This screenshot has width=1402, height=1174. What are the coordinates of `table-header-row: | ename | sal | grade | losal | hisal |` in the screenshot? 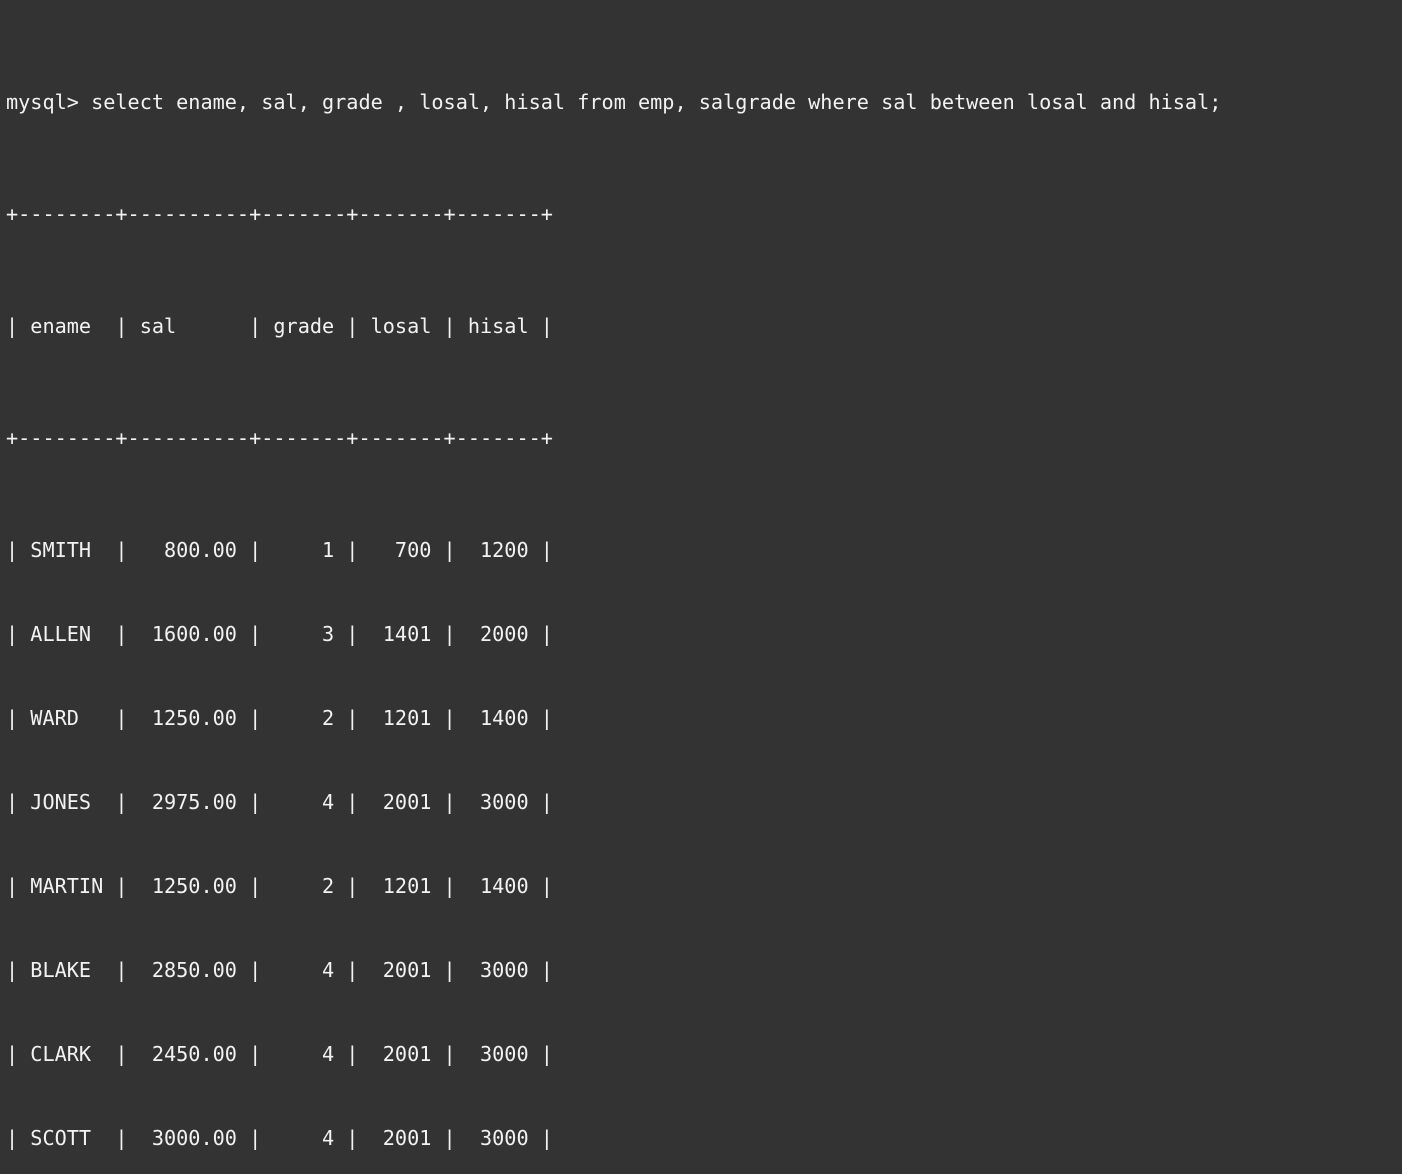 It's located at (279, 326).